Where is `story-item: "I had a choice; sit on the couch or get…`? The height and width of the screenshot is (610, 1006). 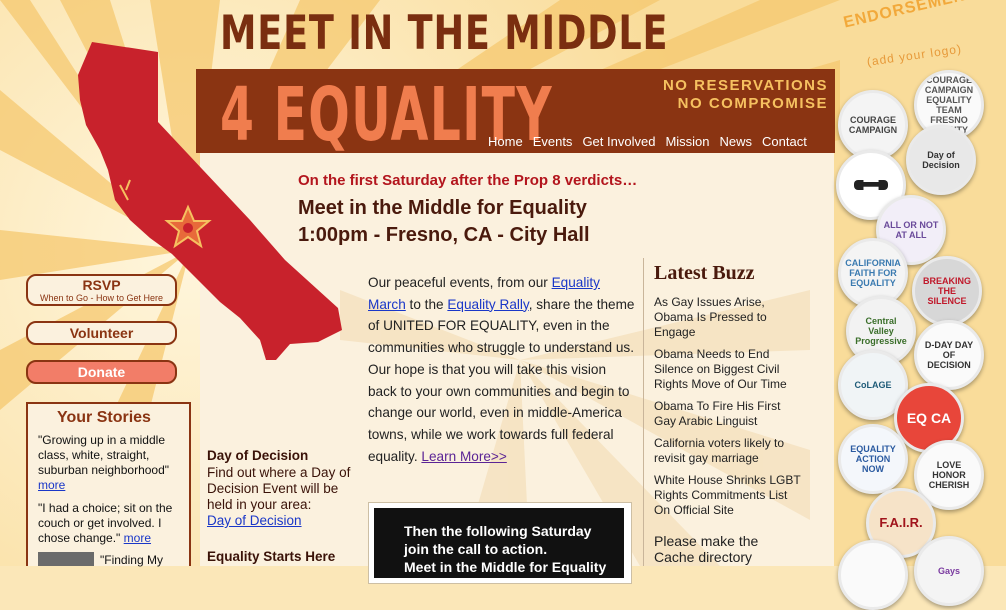
story-item: "I had a choice; sit on the couch or get… is located at coordinates (110, 523).